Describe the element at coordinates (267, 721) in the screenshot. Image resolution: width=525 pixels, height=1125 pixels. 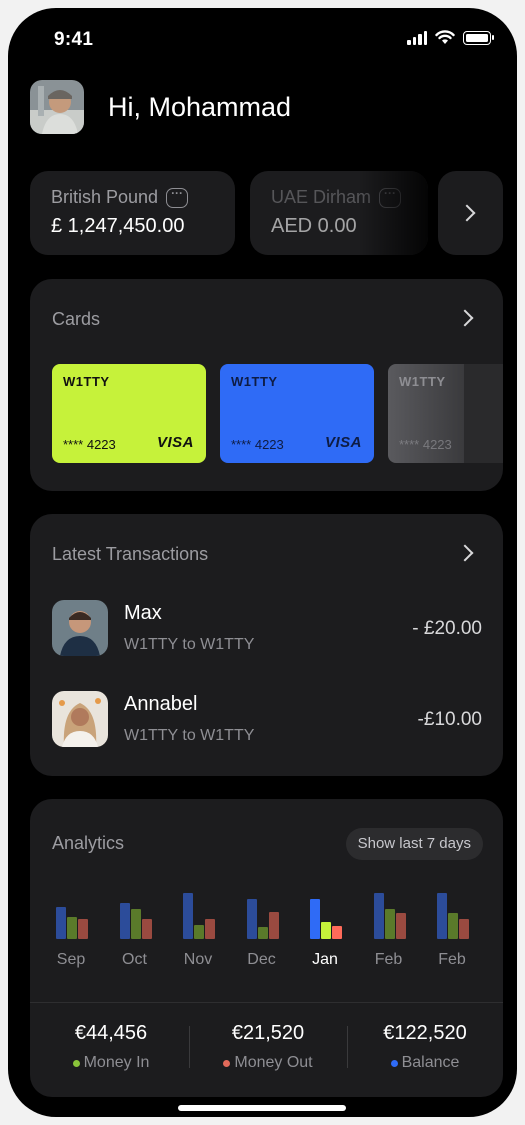
I see `transaction-item: Annabel W1TTY to W1TTY -£10.00` at that location.